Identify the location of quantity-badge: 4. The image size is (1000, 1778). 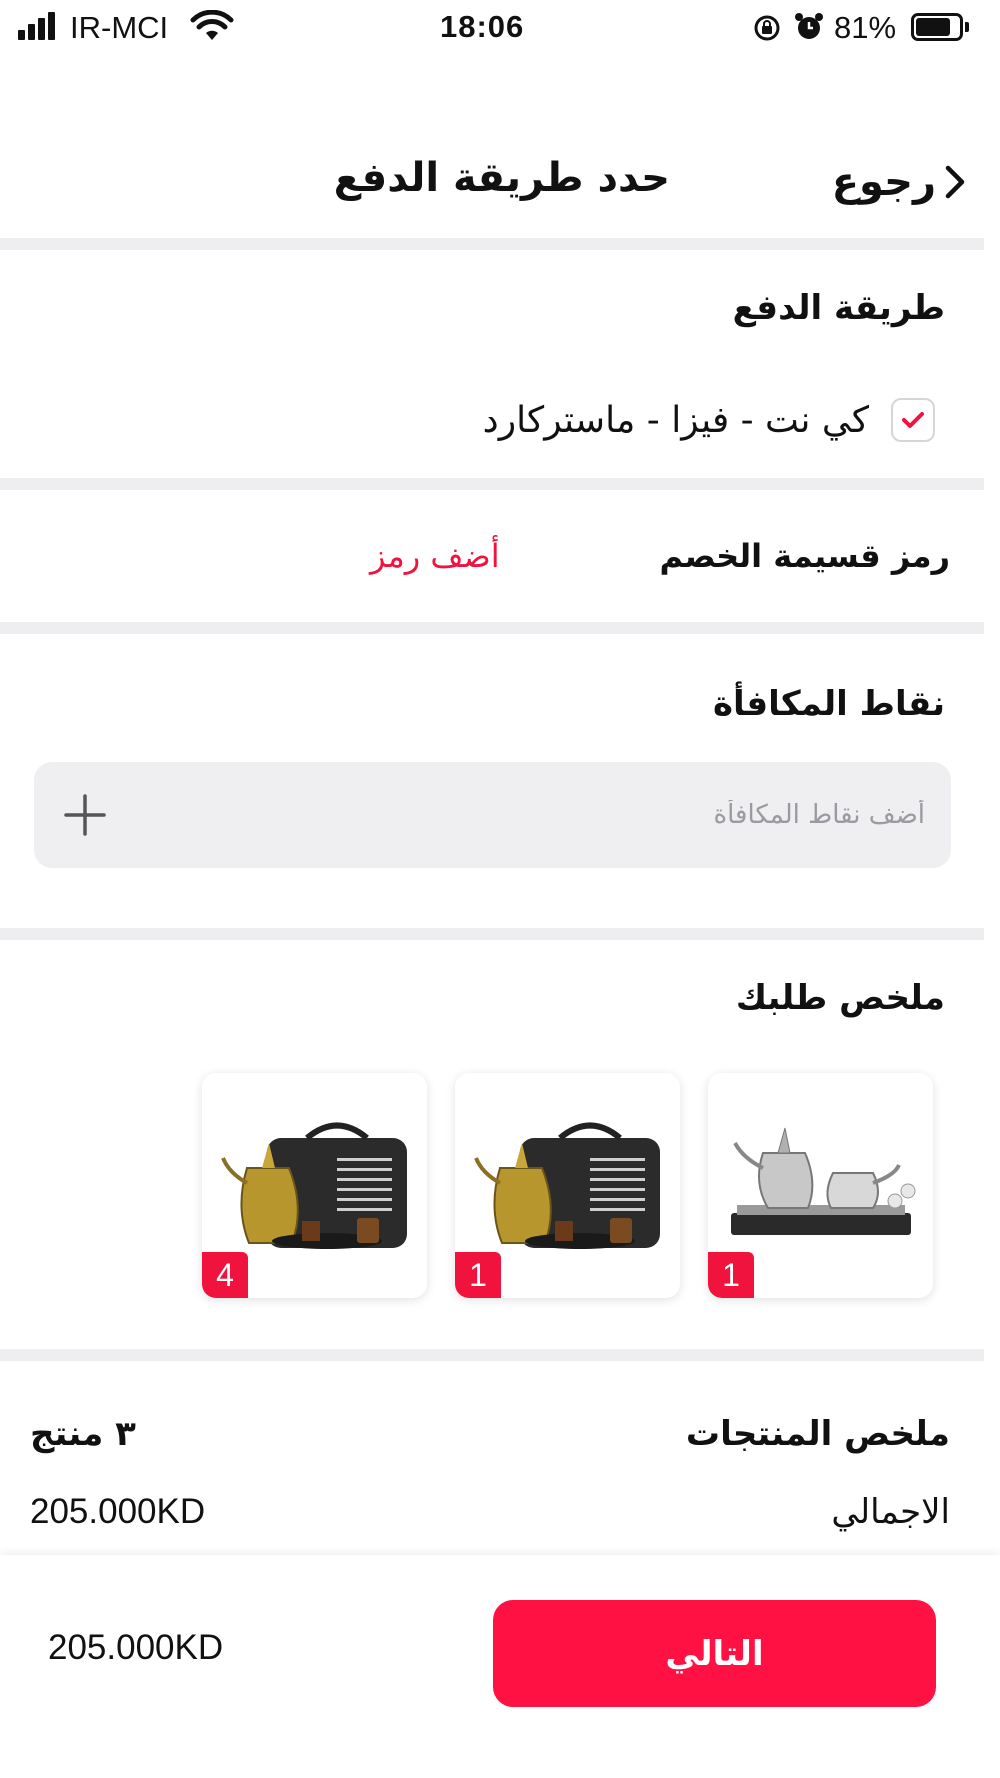
(225, 1275).